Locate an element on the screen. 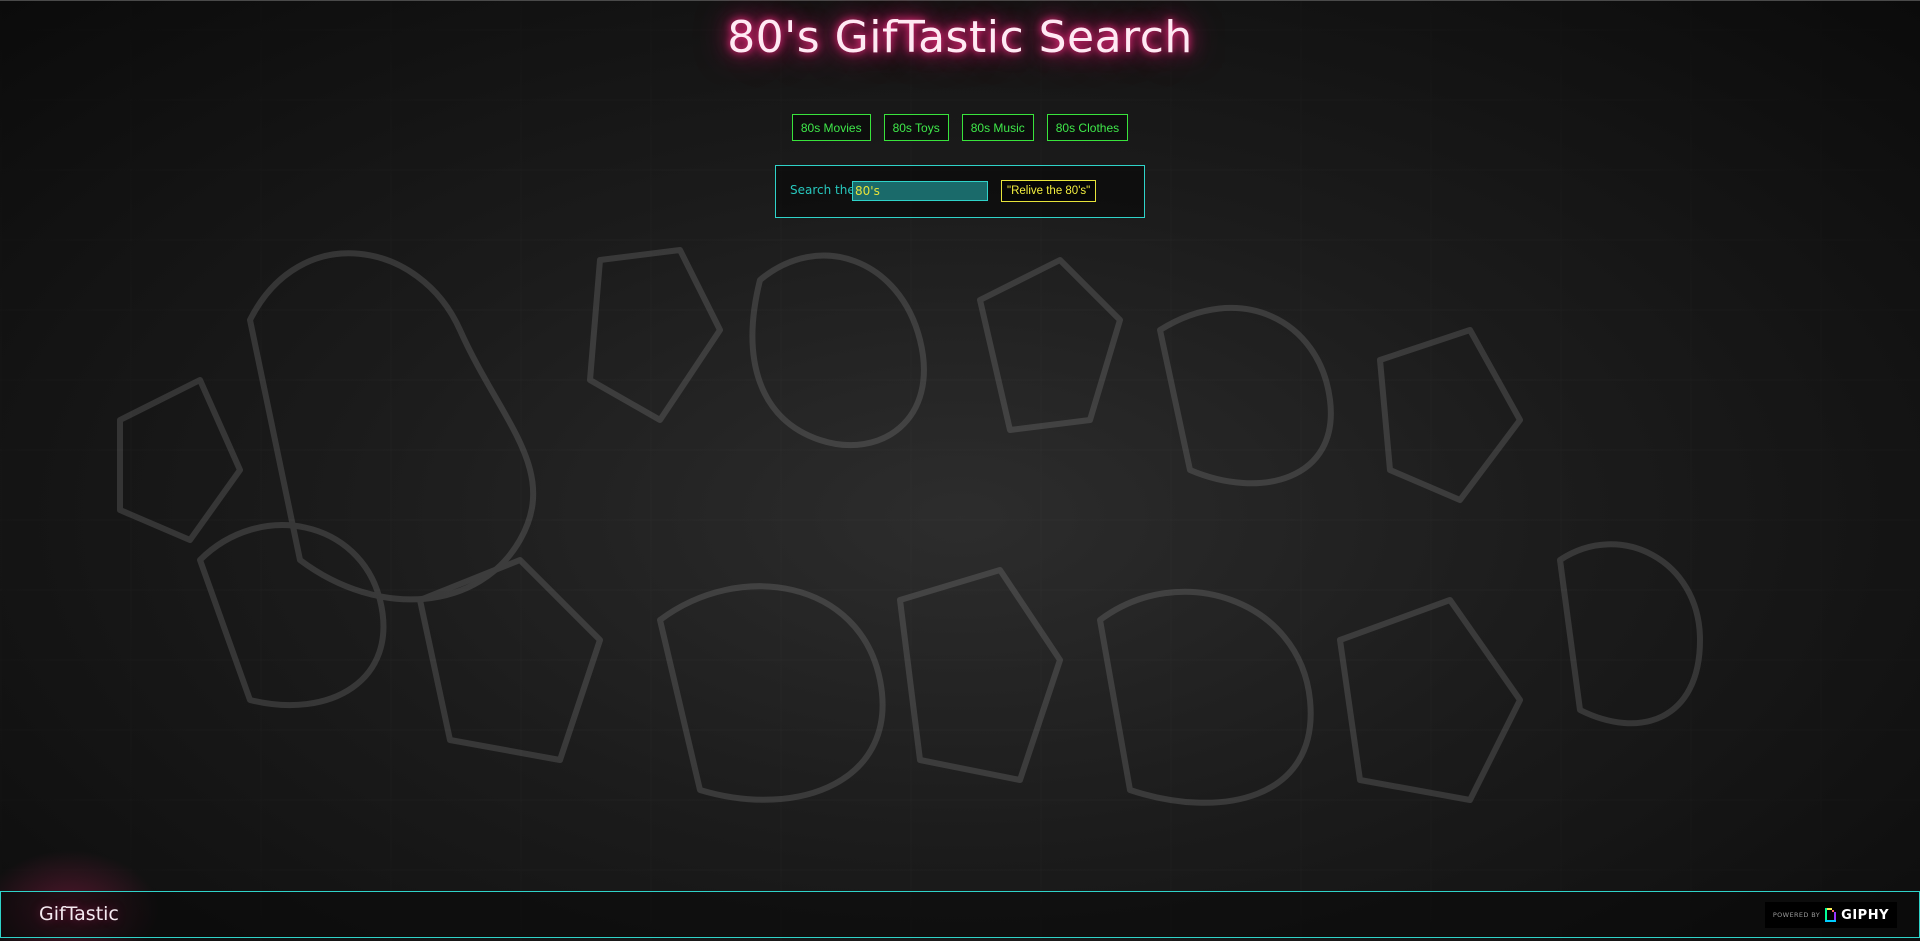  search-label: Search the is located at coordinates (822, 190).